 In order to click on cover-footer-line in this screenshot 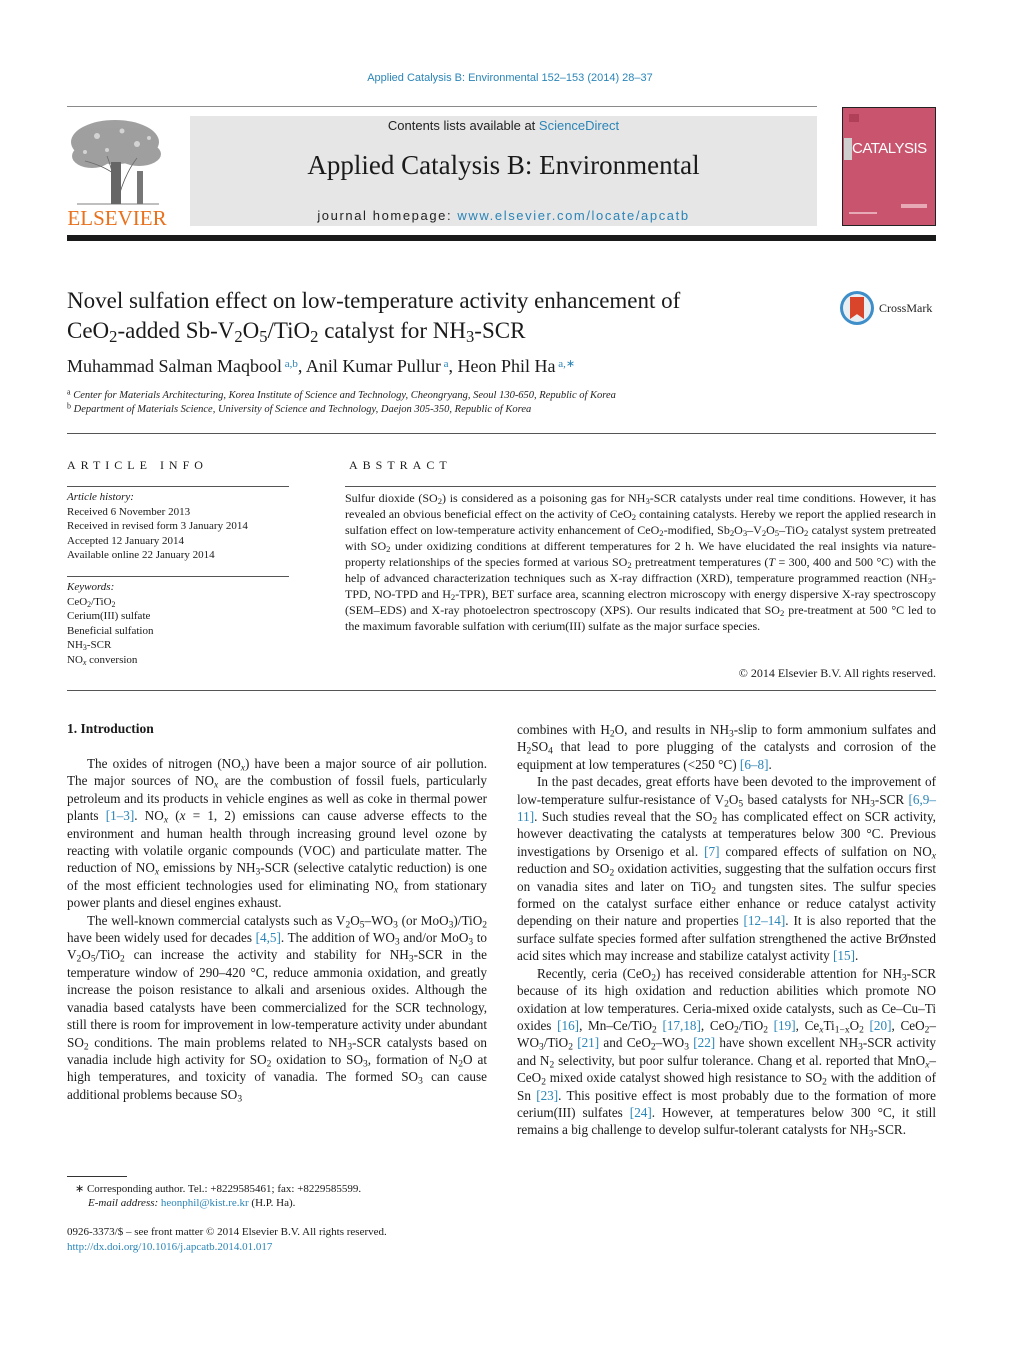, I will do `click(863, 213)`.